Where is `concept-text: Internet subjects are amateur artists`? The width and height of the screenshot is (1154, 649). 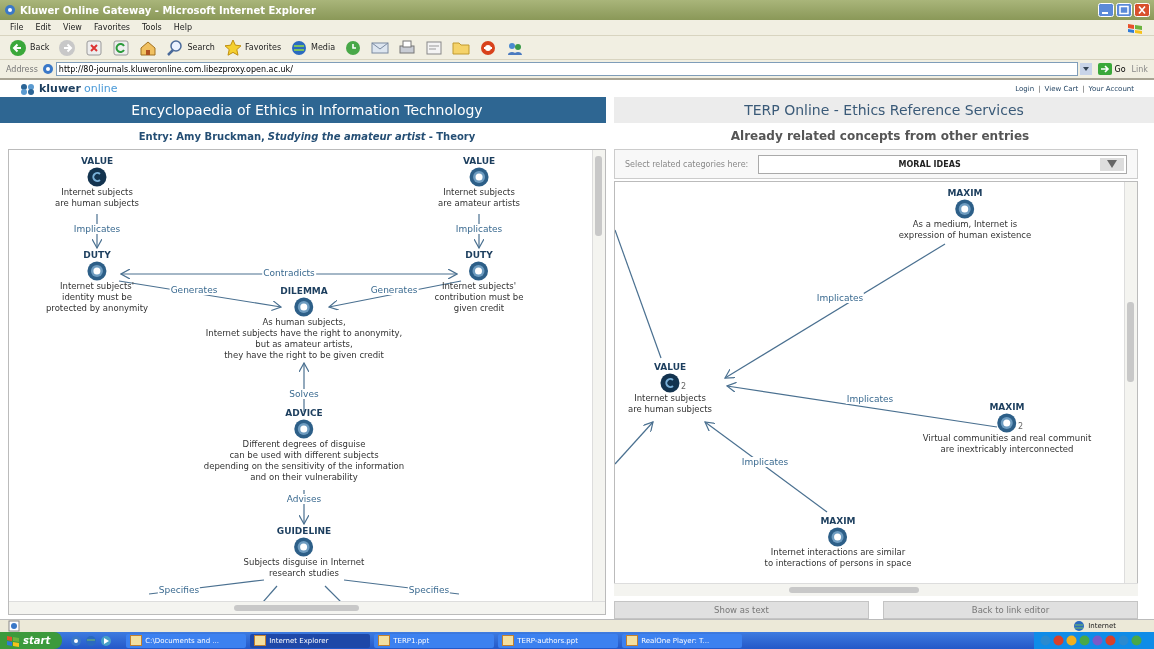
concept-text: Internet subjects are amateur artists is located at coordinates (479, 198).